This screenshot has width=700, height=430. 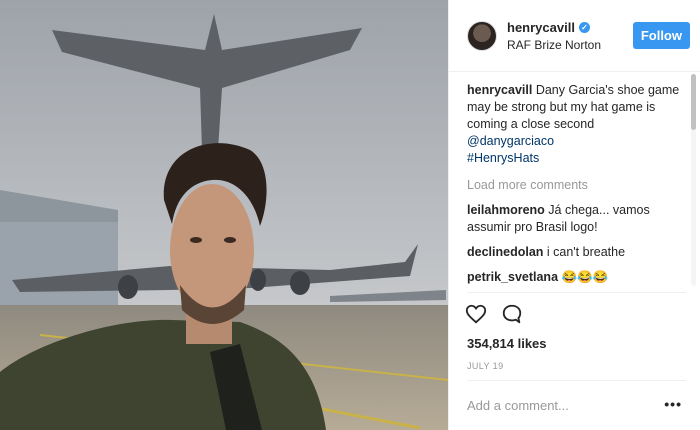 What do you see at coordinates (494, 314) in the screenshot?
I see `action-bar` at bounding box center [494, 314].